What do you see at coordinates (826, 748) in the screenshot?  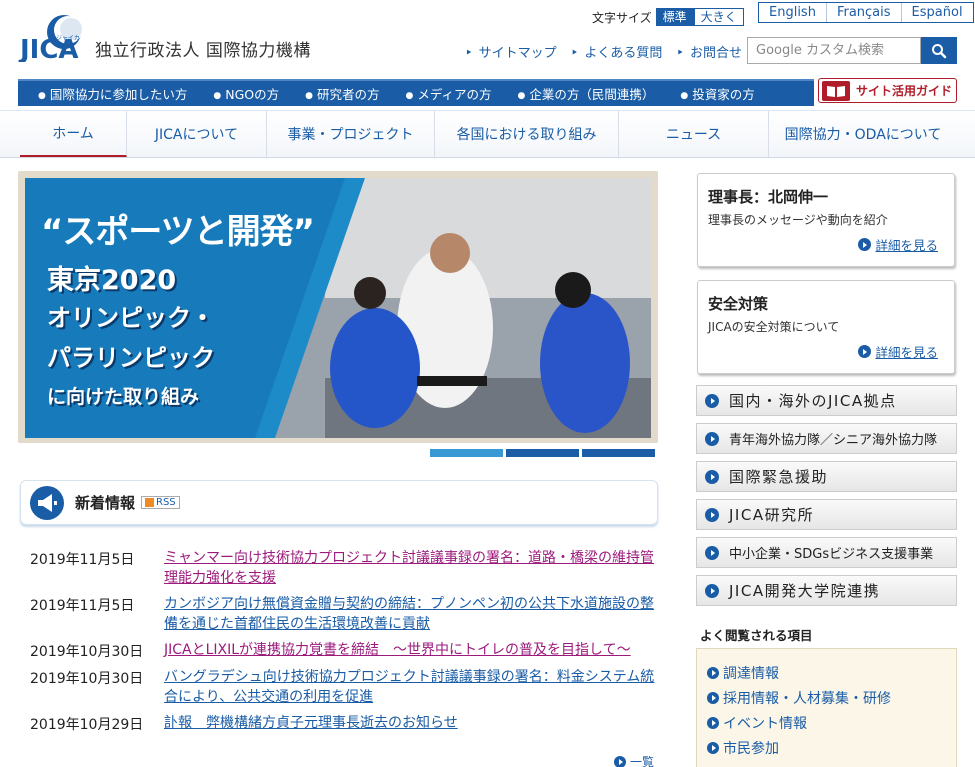 I see `popular-item: 市民参加` at bounding box center [826, 748].